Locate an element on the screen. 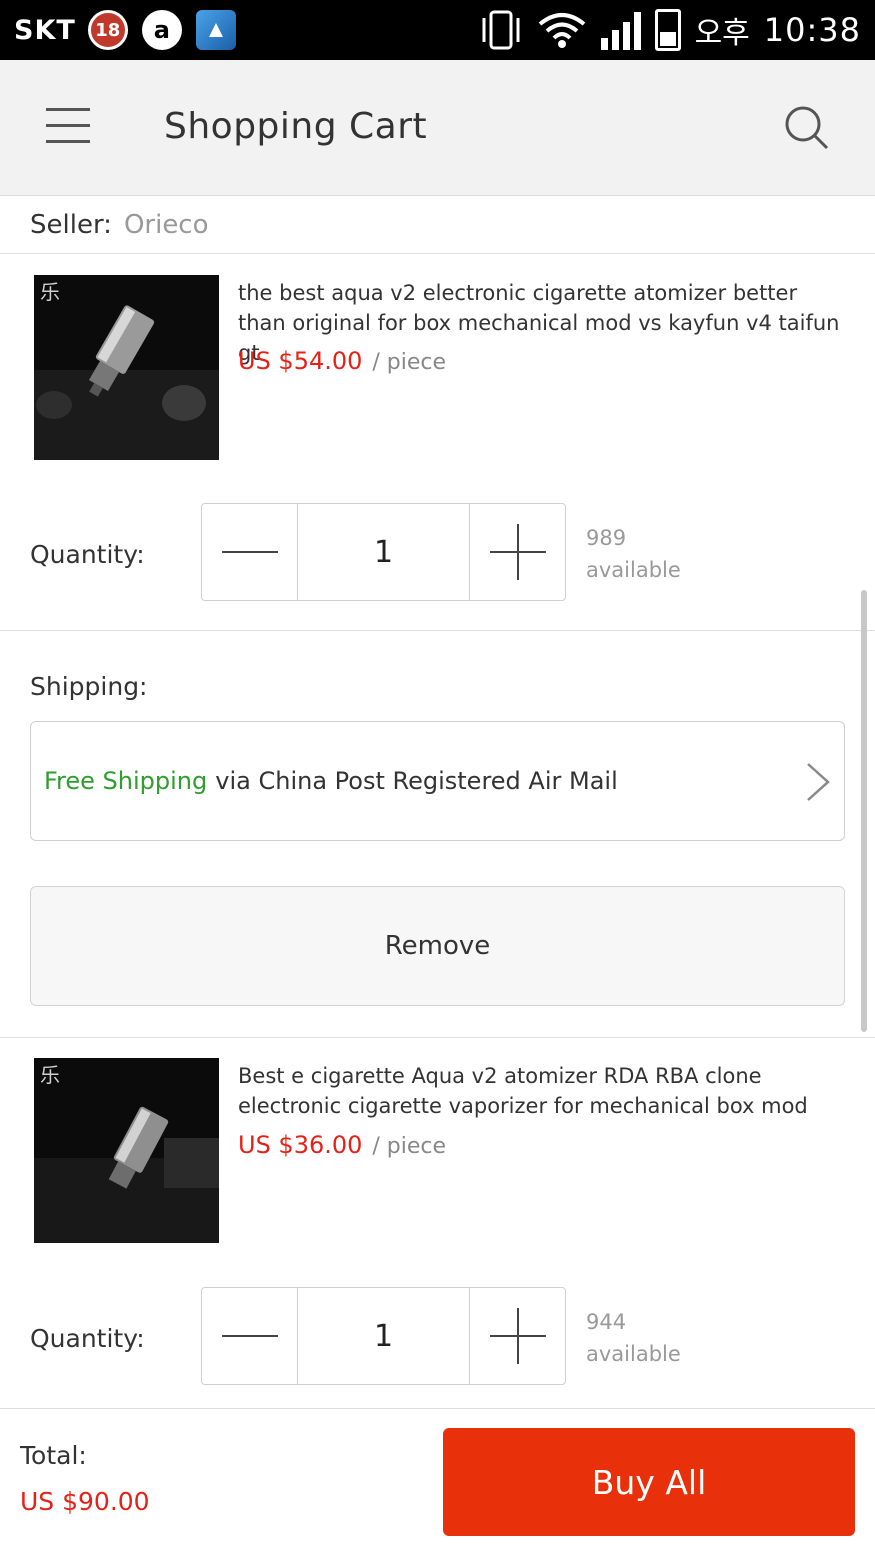  signal-strength-icon is located at coordinates (620, 30).